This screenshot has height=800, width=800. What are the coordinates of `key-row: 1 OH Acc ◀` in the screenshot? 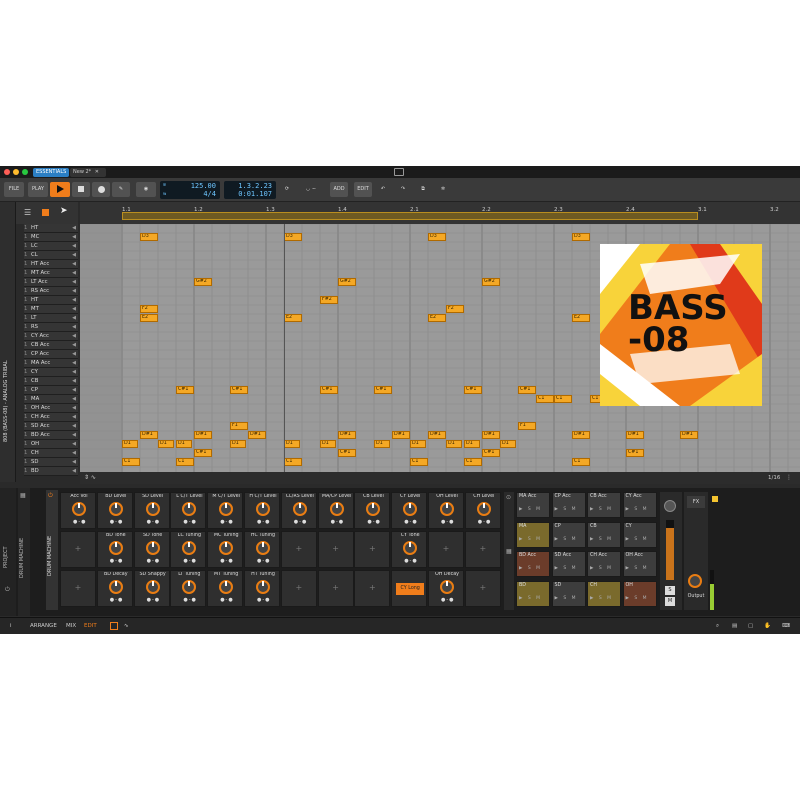 It's located at (51, 408).